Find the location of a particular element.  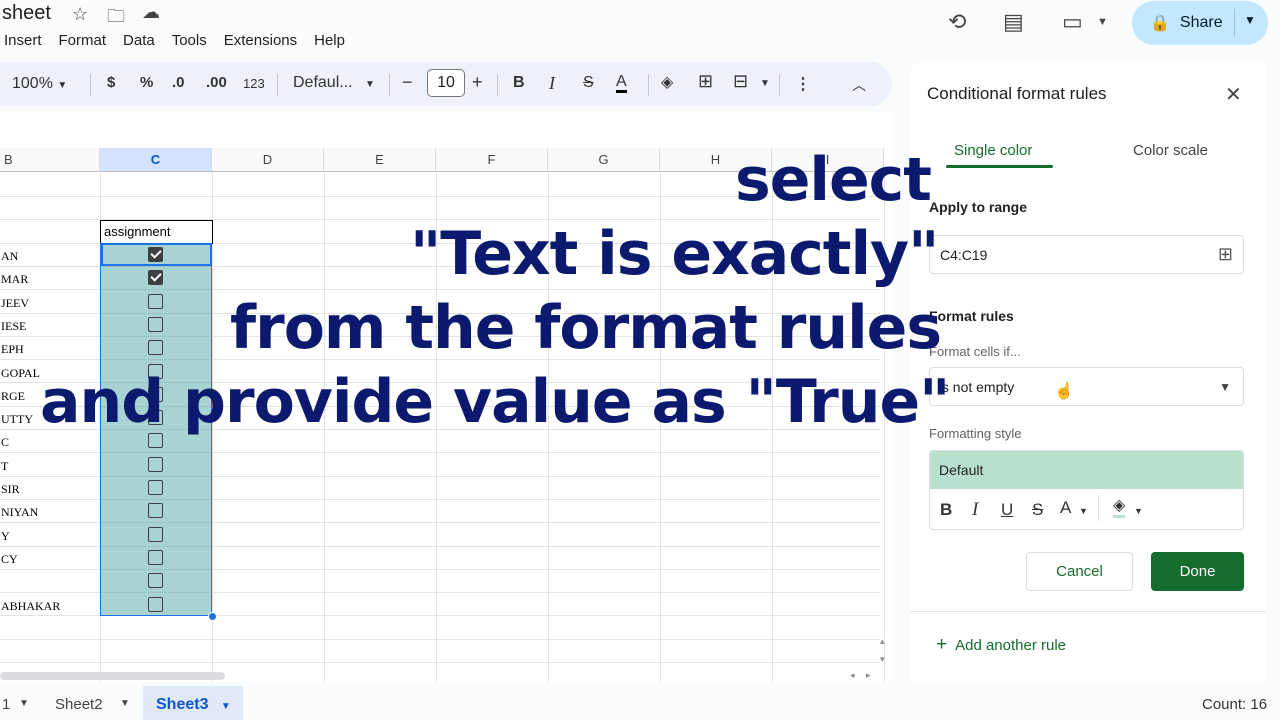

style-underline-button: U is located at coordinates (1007, 510).